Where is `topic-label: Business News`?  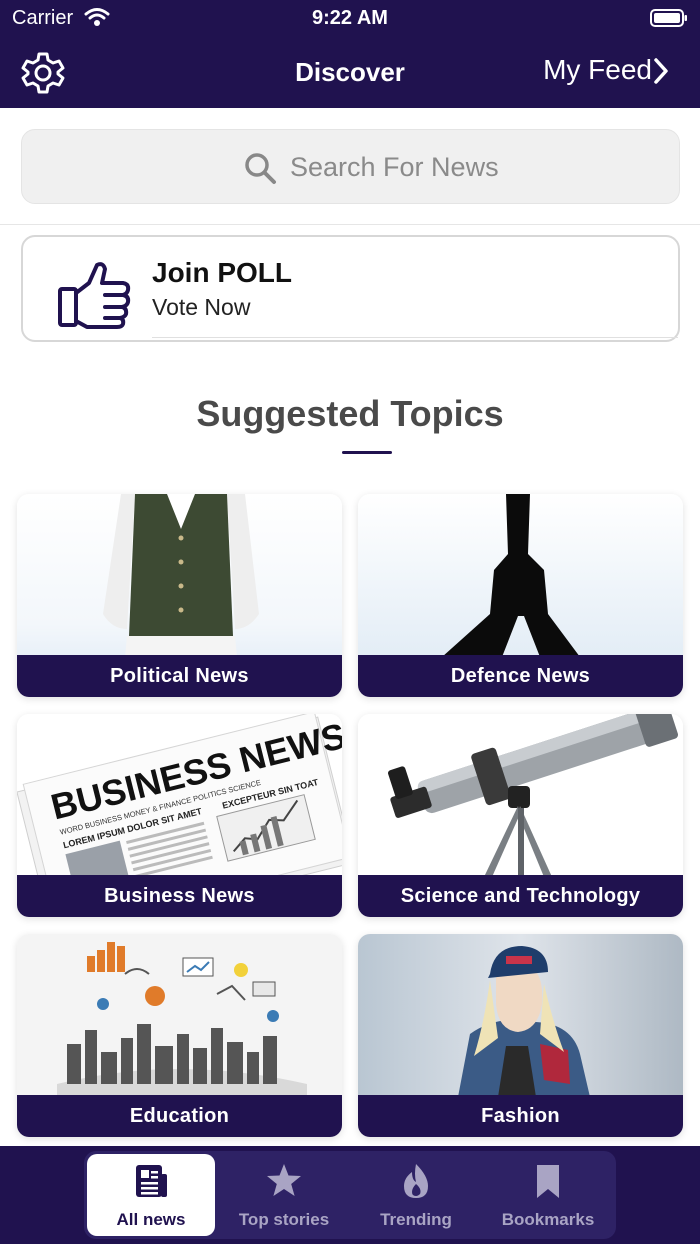
topic-label: Business News is located at coordinates (179, 896).